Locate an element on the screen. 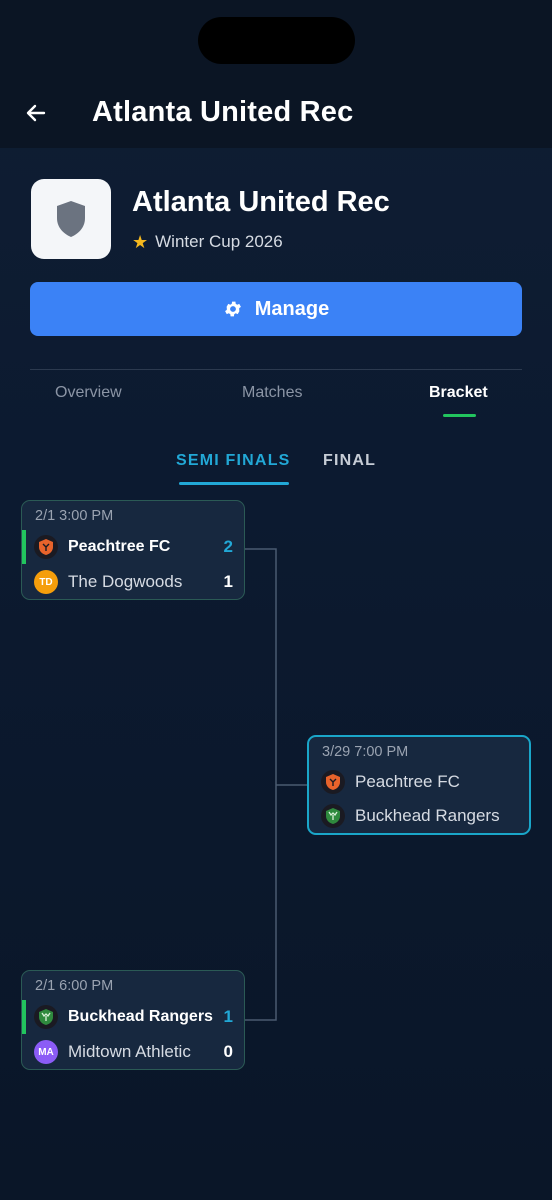 Image resolution: width=552 pixels, height=1200 pixels. team-avatar-dogwoods: TD is located at coordinates (46, 582).